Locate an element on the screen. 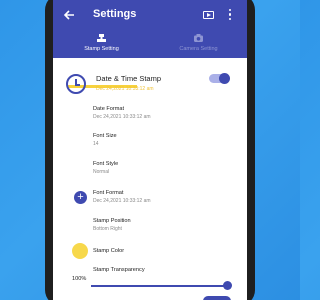  stamp-color-swatch is located at coordinates (80, 251).